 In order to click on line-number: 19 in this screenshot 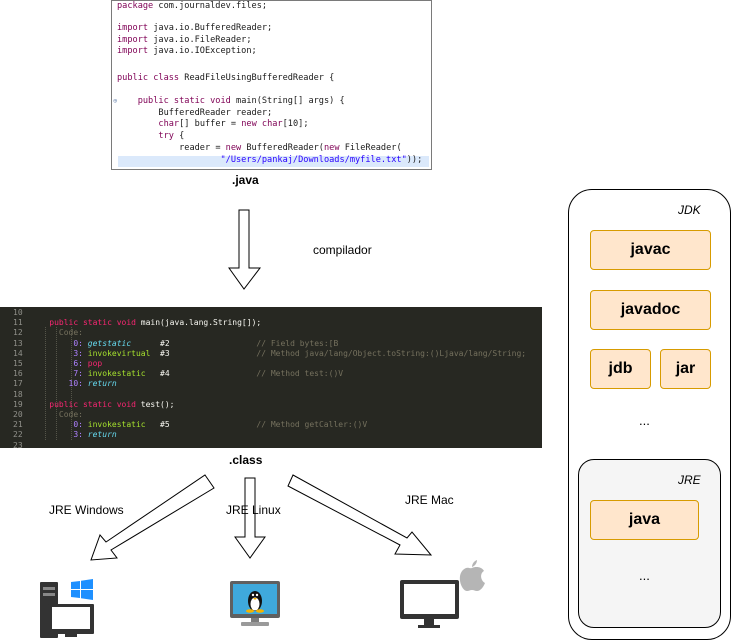, I will do `click(18, 404)`.